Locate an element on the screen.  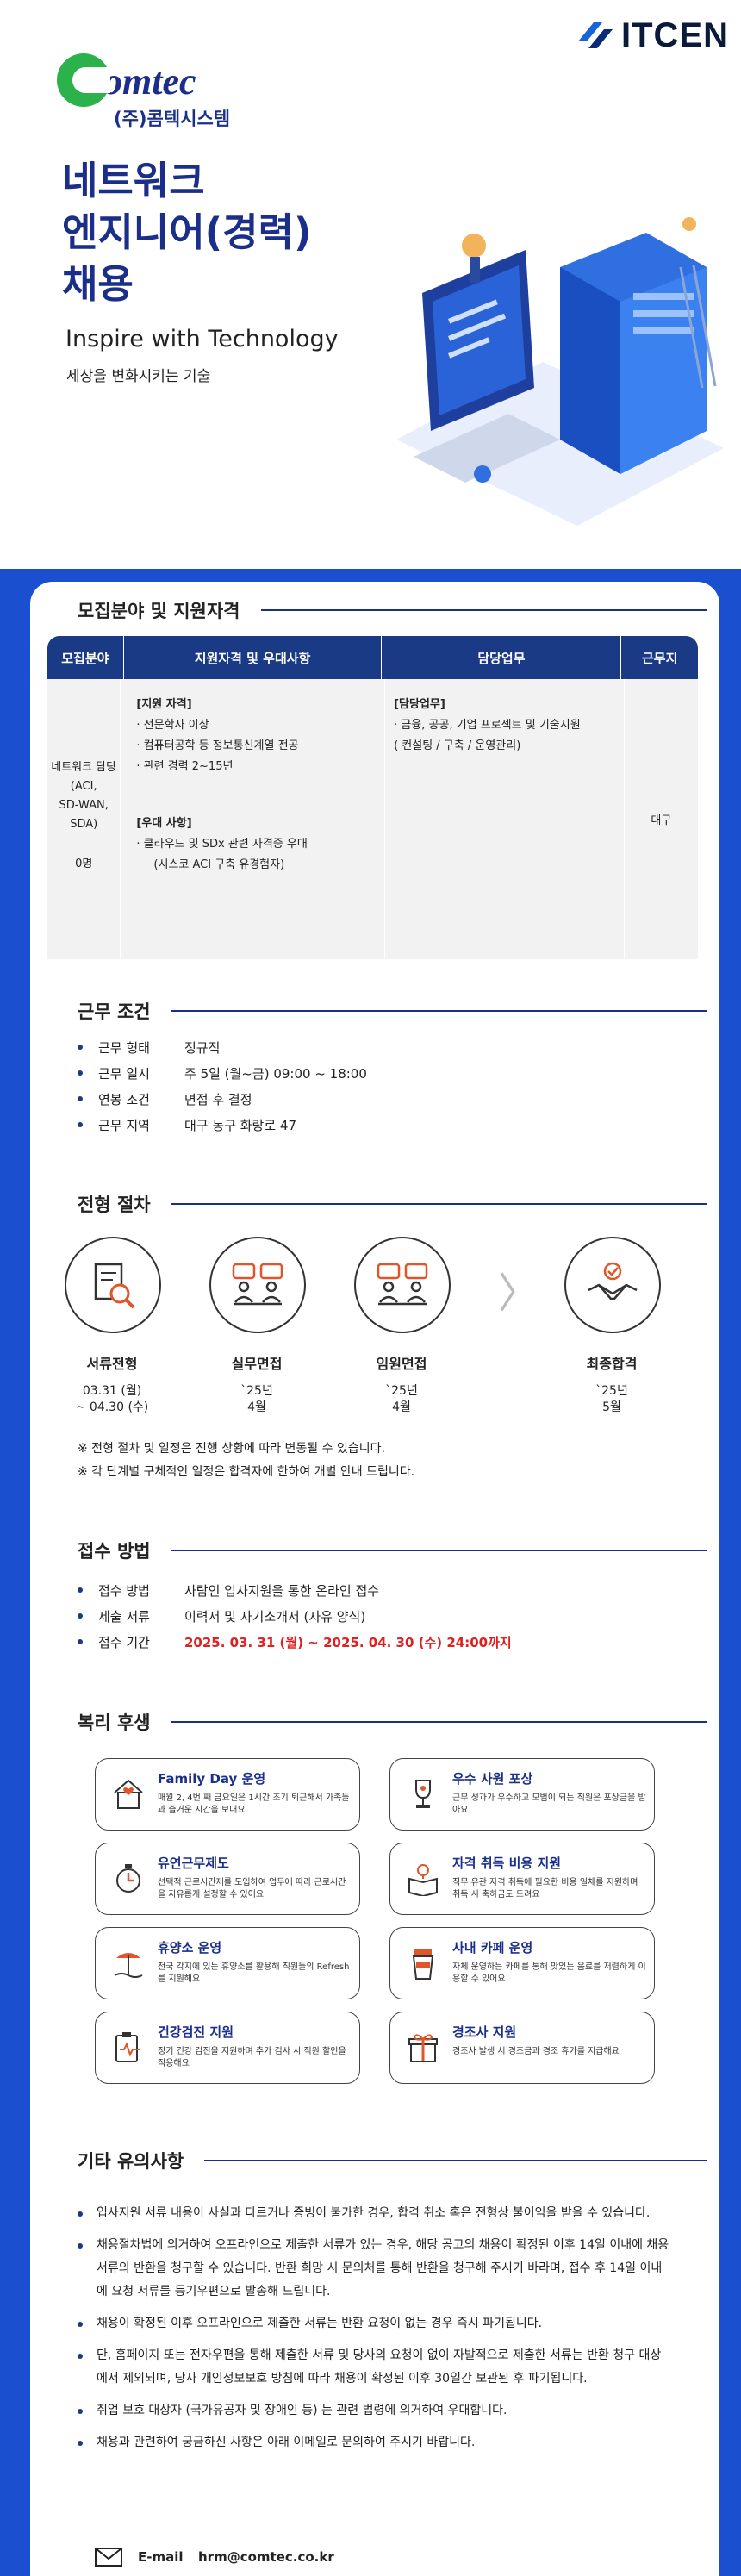
itcen-mark-icon is located at coordinates (594, 35).